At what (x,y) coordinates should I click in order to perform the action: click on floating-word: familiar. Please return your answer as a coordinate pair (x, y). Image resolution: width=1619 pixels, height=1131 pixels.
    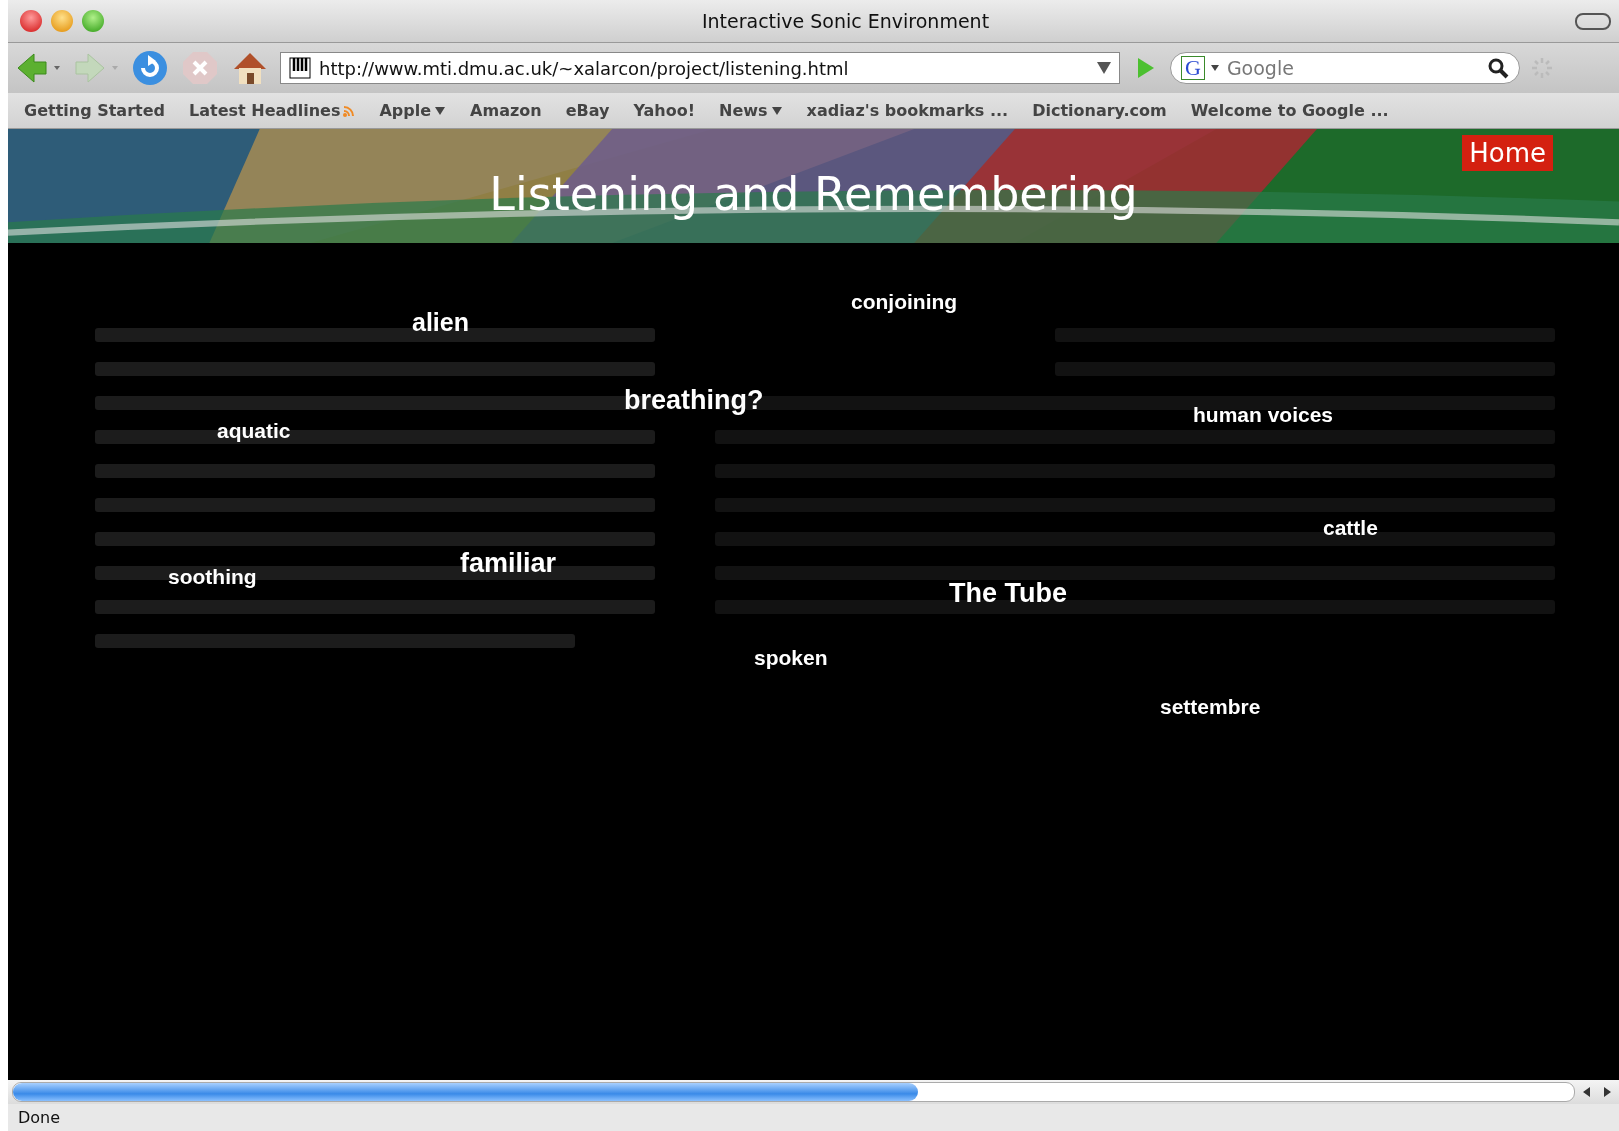
    Looking at the image, I should click on (508, 563).